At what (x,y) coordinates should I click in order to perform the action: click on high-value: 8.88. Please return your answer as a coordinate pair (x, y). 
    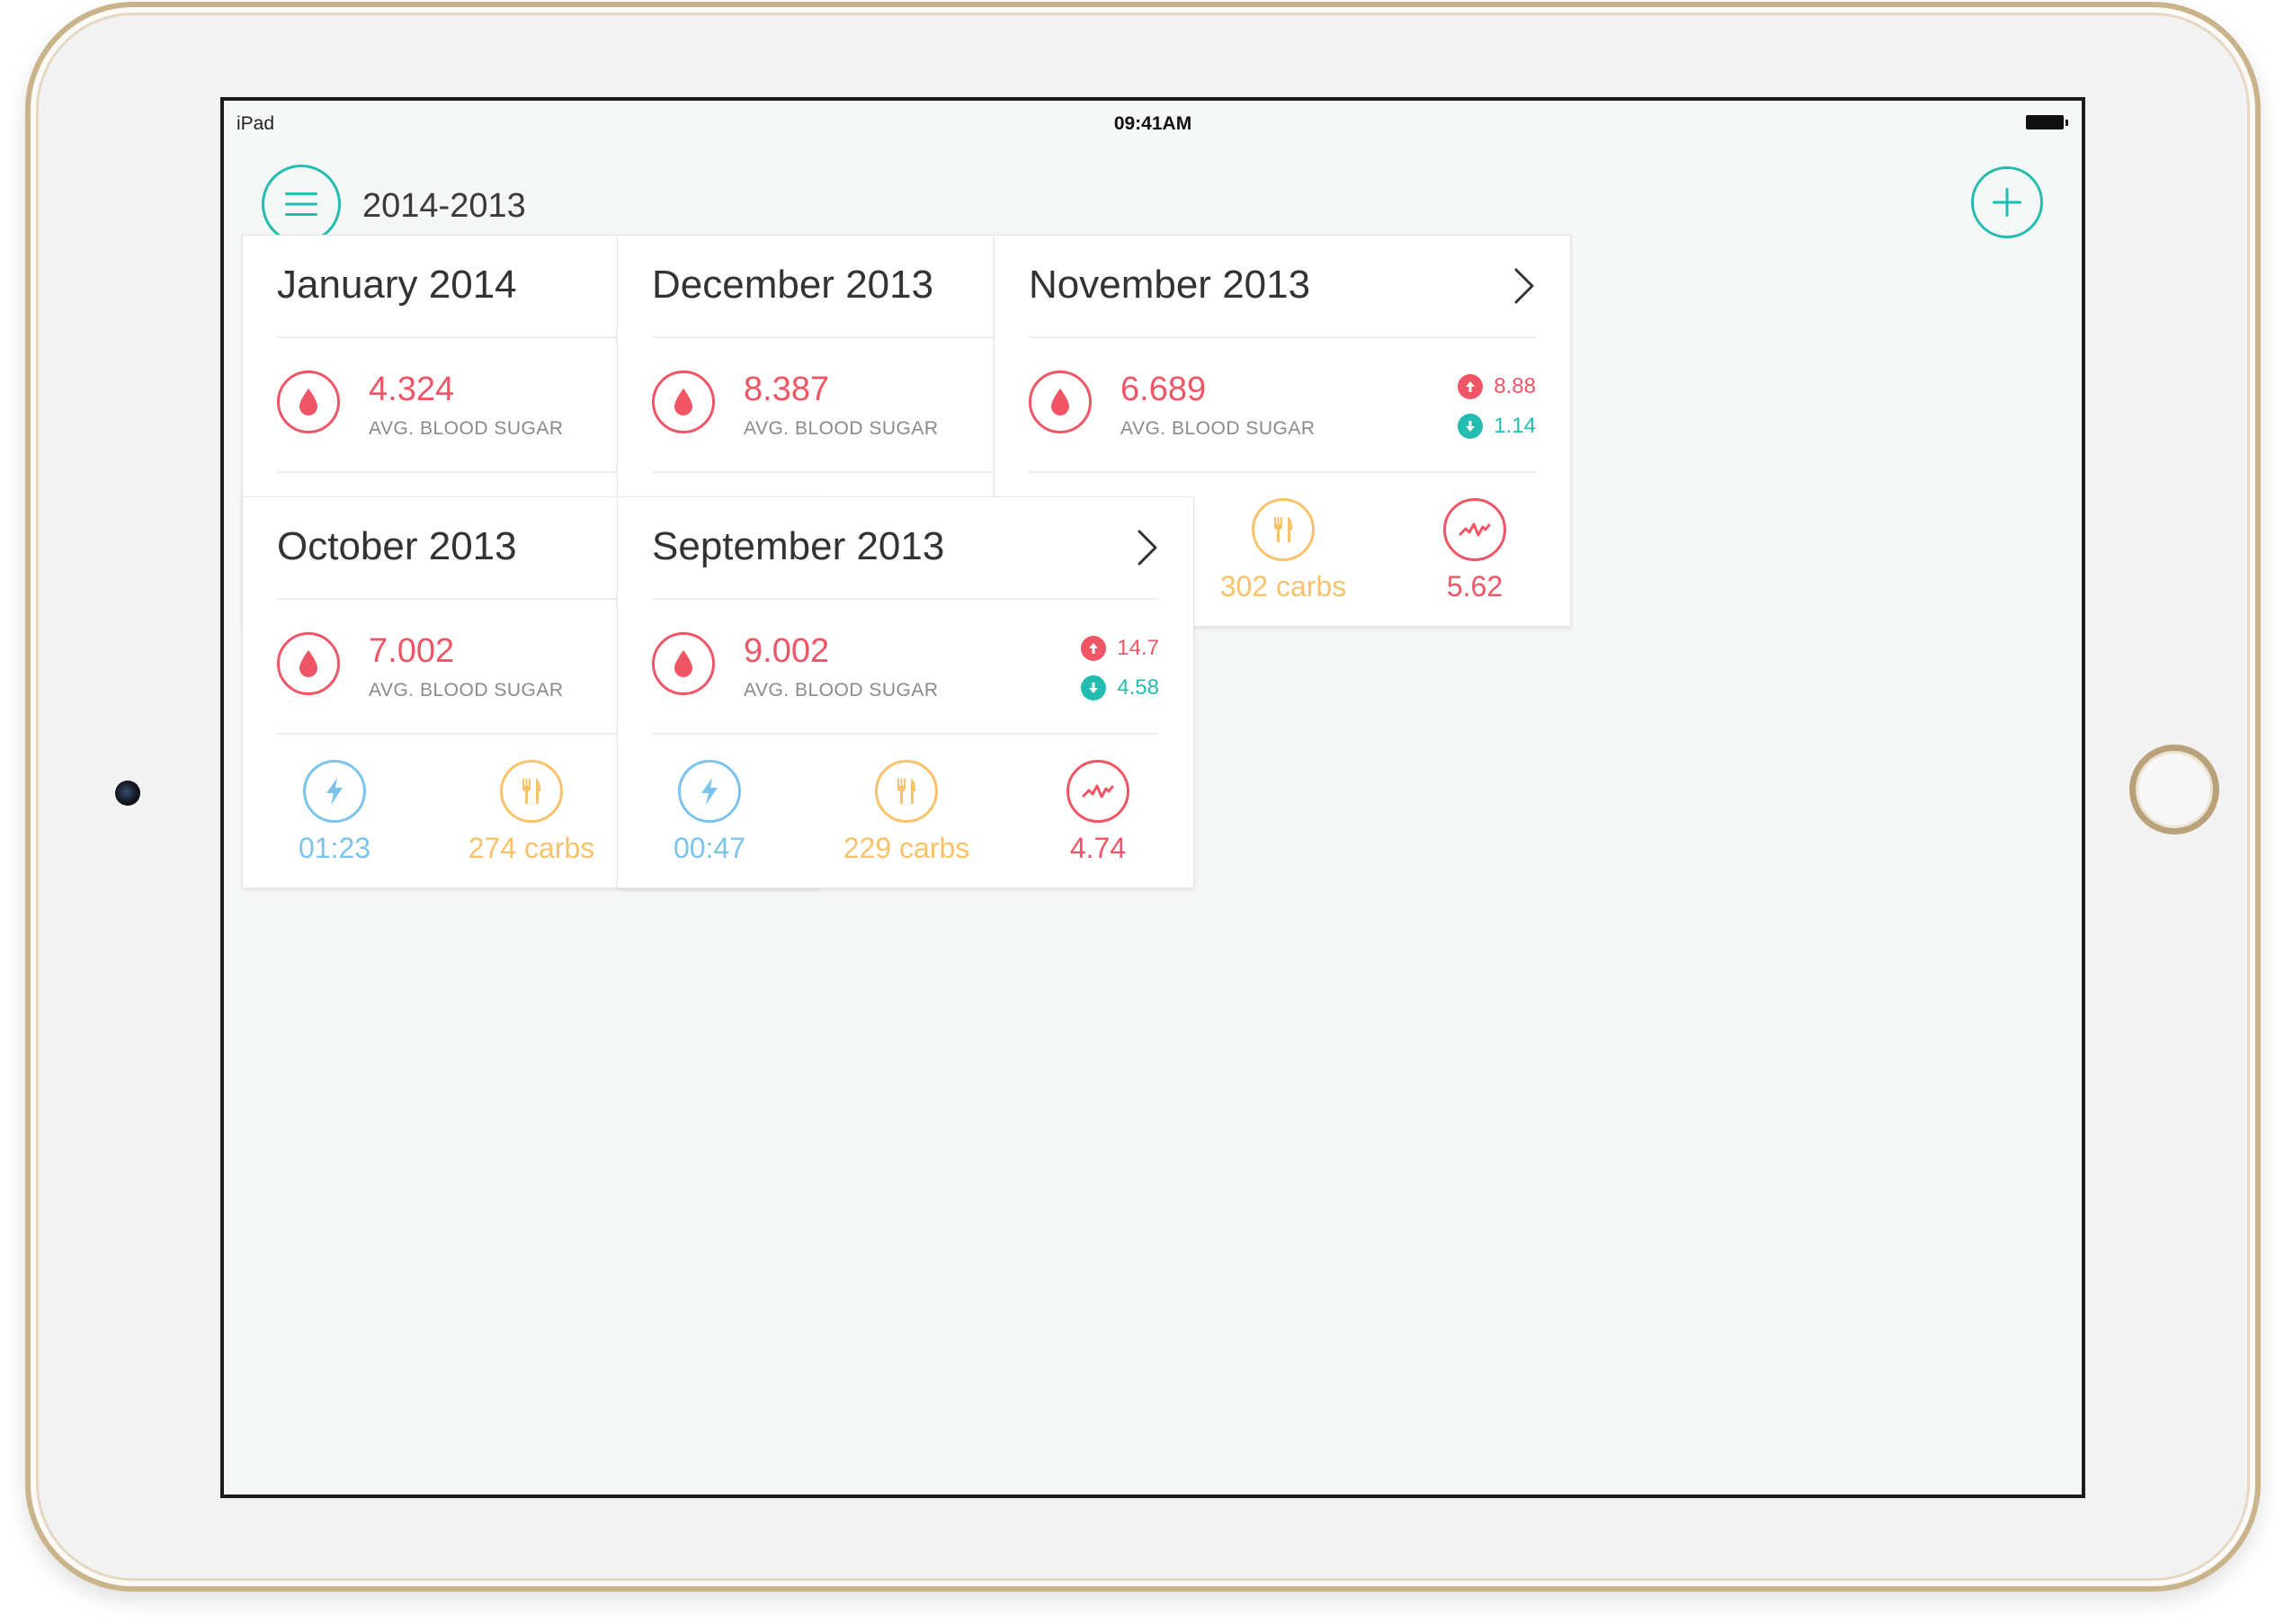
    Looking at the image, I should click on (1515, 386).